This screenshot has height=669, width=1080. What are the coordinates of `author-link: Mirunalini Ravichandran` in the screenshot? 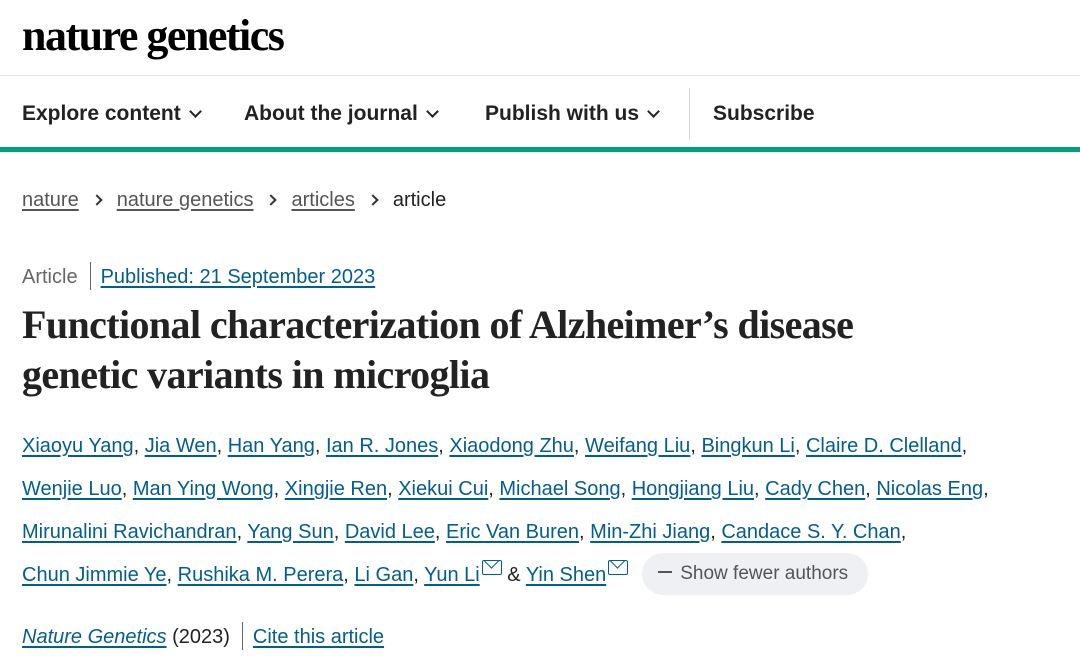 It's located at (129, 532).